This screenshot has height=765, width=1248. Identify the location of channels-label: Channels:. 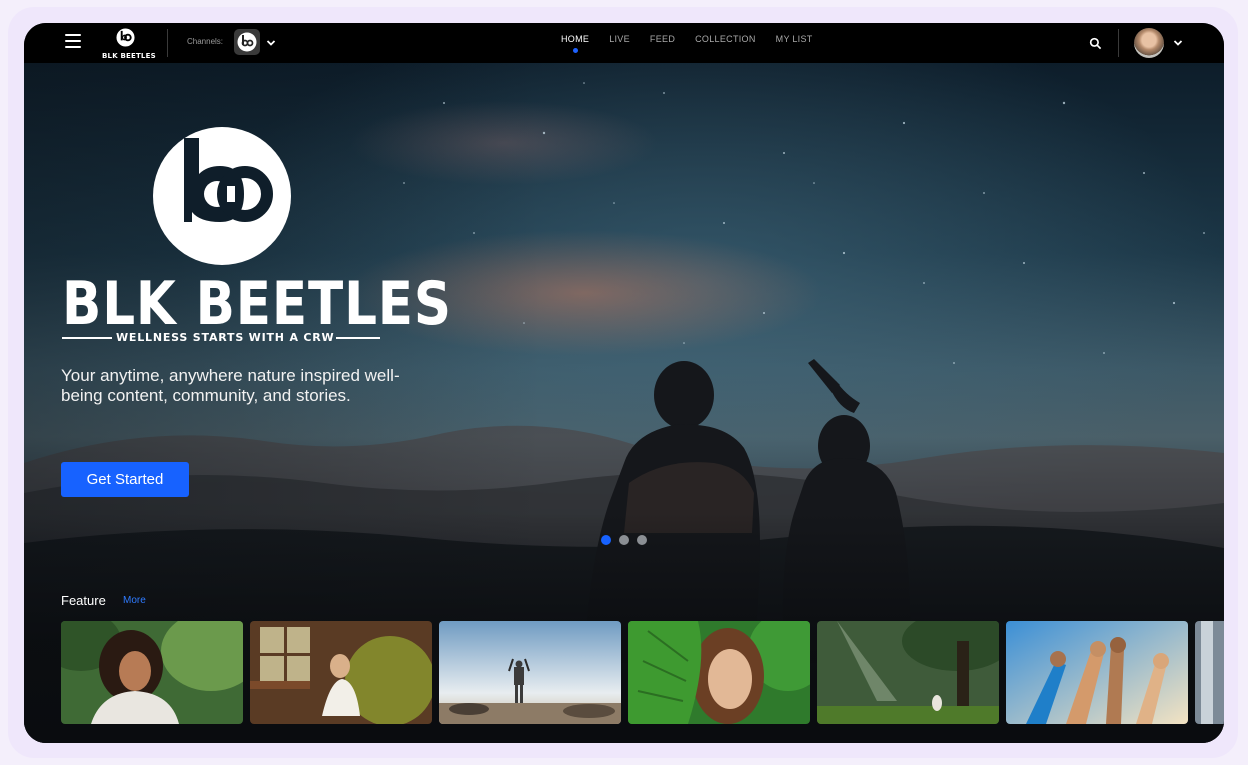
(205, 41).